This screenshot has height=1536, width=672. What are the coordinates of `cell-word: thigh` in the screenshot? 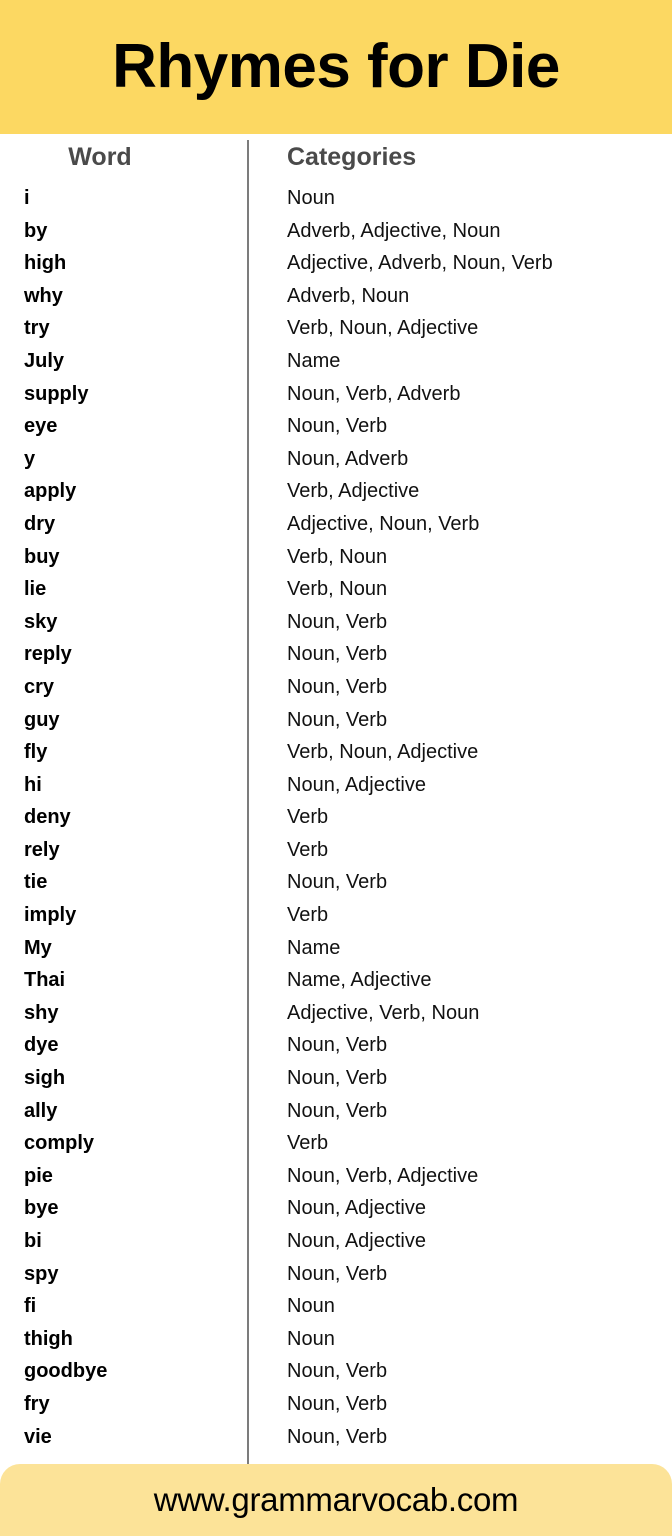 It's located at (48, 1338).